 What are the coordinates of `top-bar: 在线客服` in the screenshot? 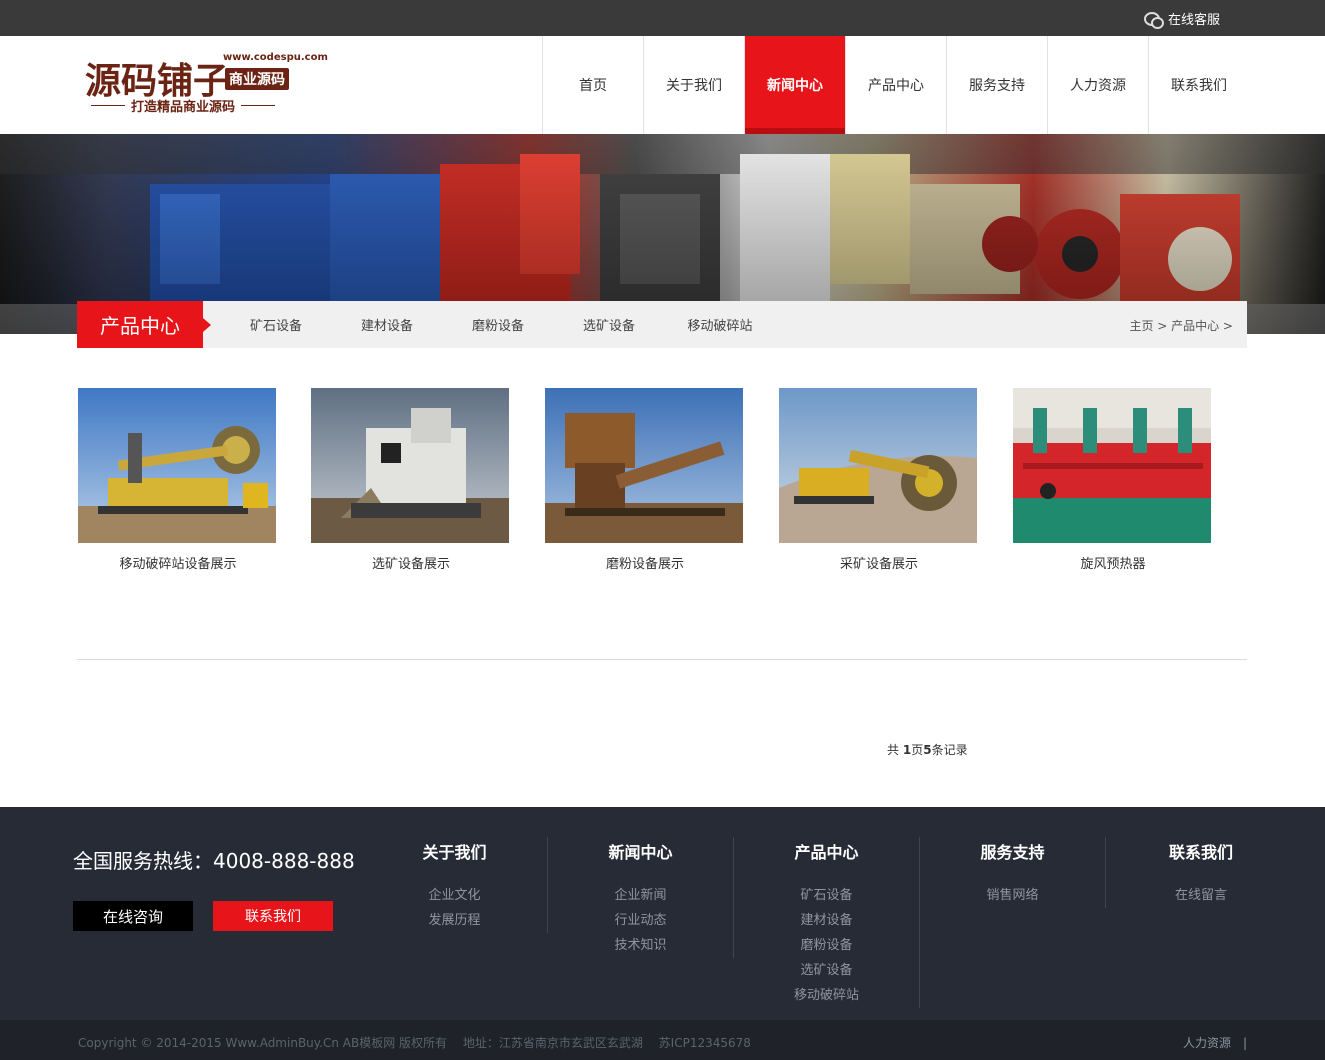 It's located at (662, 18).